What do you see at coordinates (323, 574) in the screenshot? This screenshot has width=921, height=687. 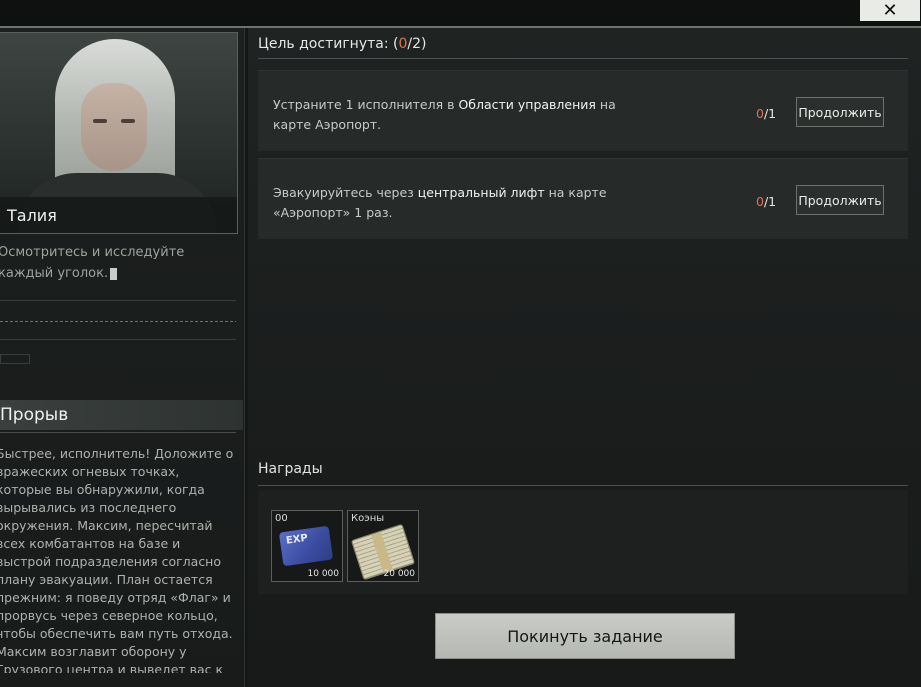 I see `reward-amount: 10 000` at bounding box center [323, 574].